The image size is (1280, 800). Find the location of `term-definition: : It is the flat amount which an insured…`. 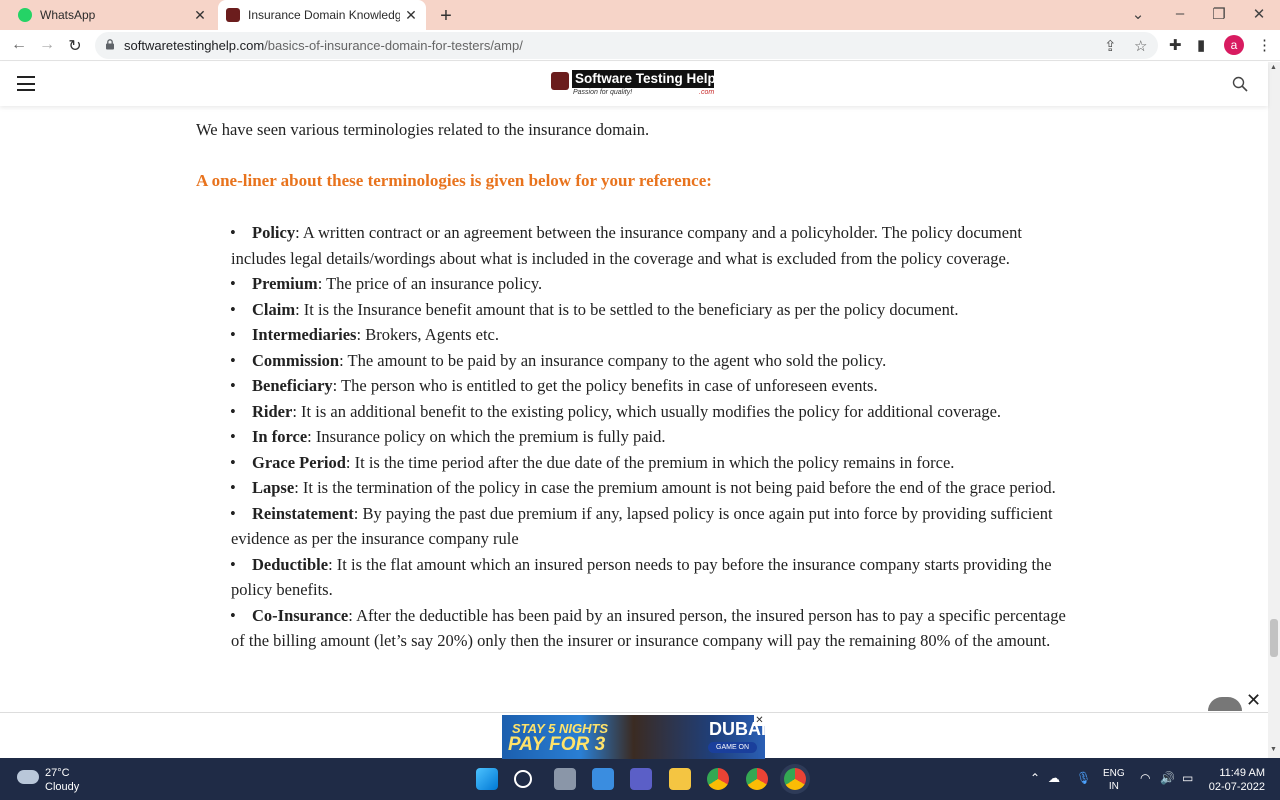

term-definition: : It is the flat amount which an insured… is located at coordinates (641, 577).